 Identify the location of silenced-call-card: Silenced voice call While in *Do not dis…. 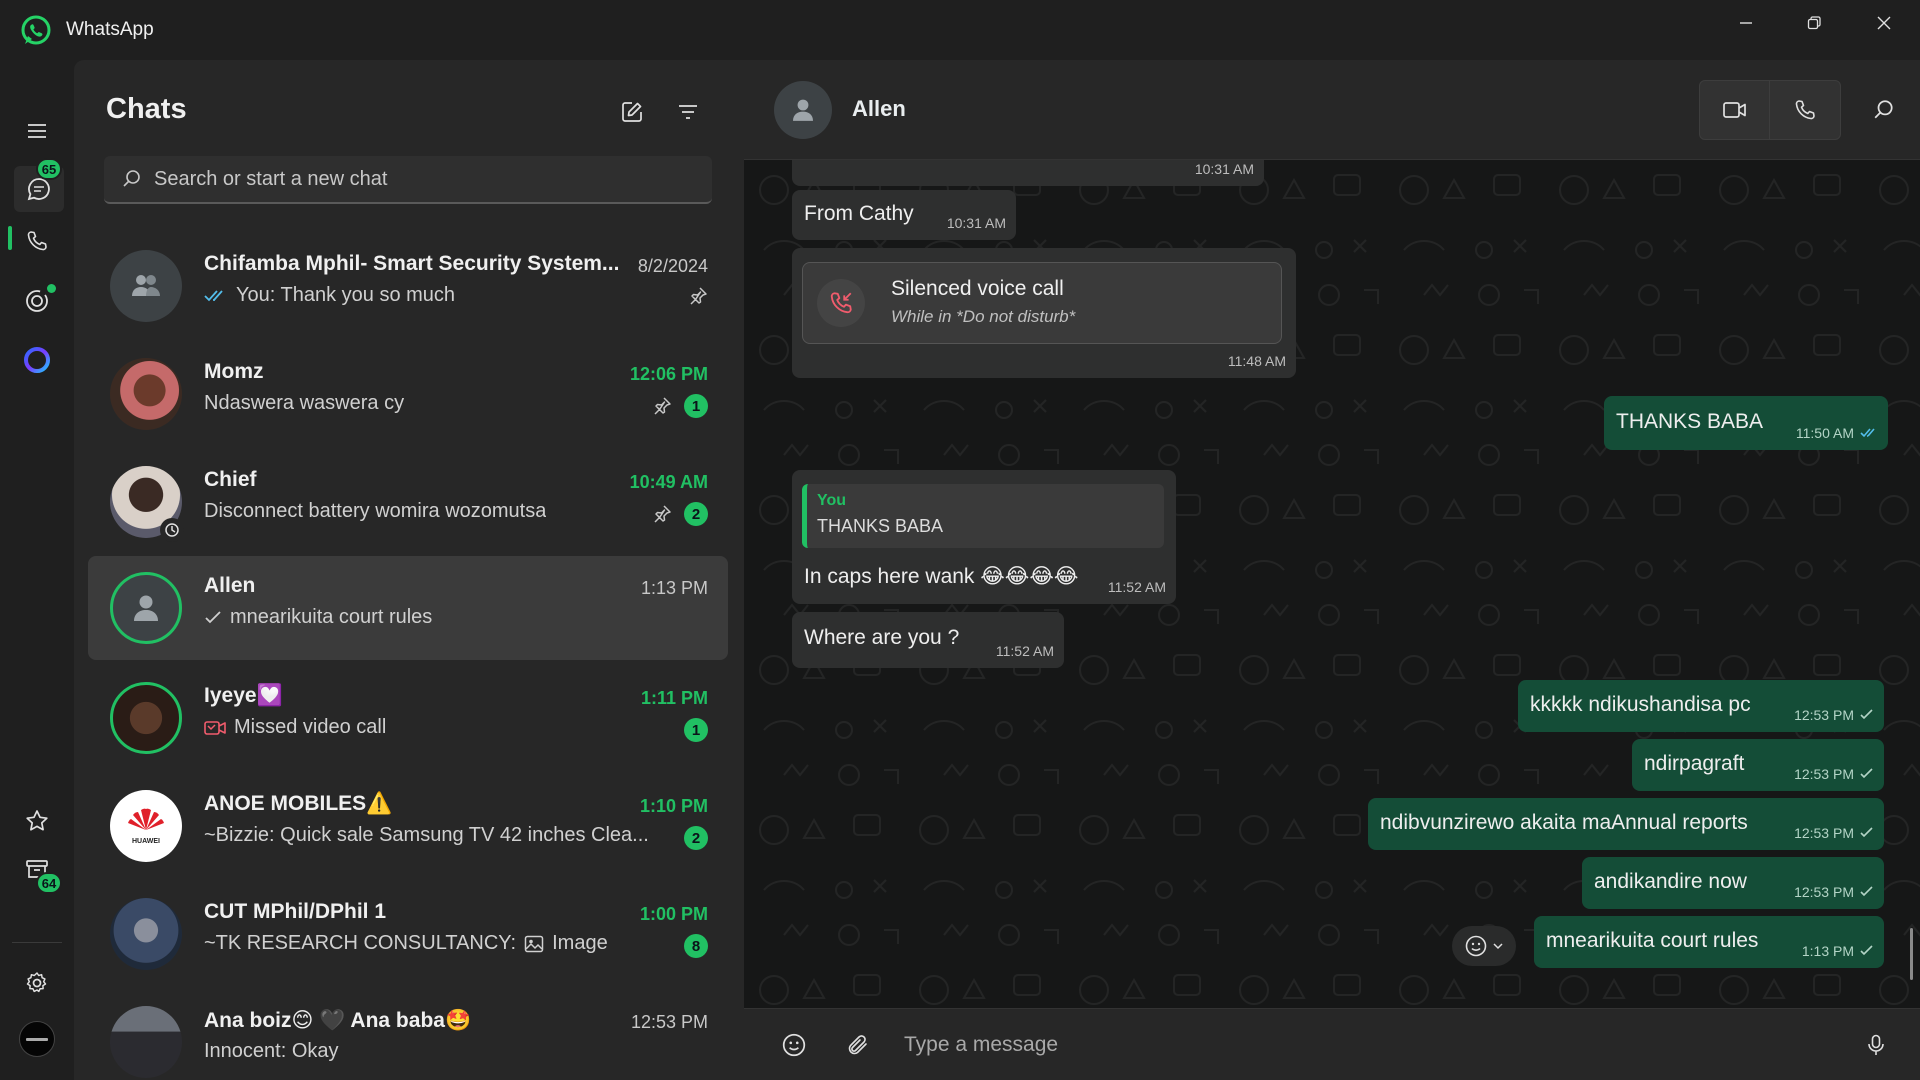
(1042, 303).